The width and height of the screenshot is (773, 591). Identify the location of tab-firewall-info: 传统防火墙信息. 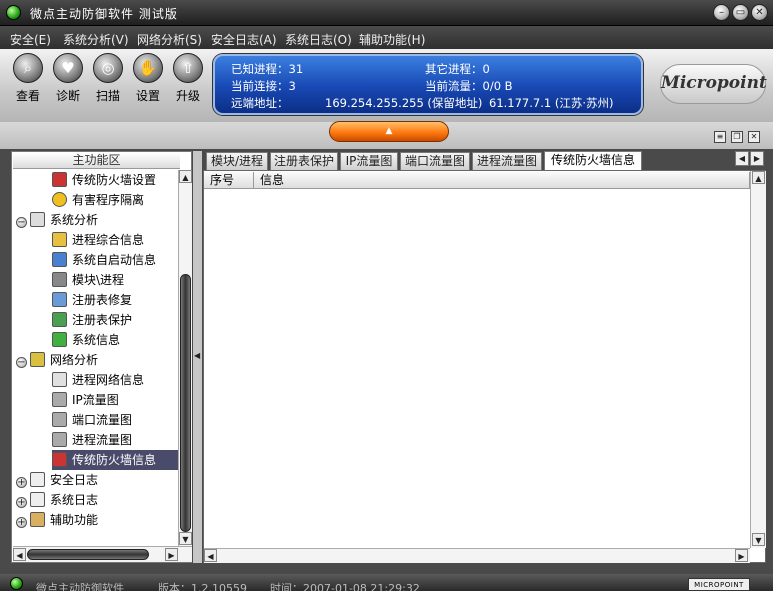
(593, 161).